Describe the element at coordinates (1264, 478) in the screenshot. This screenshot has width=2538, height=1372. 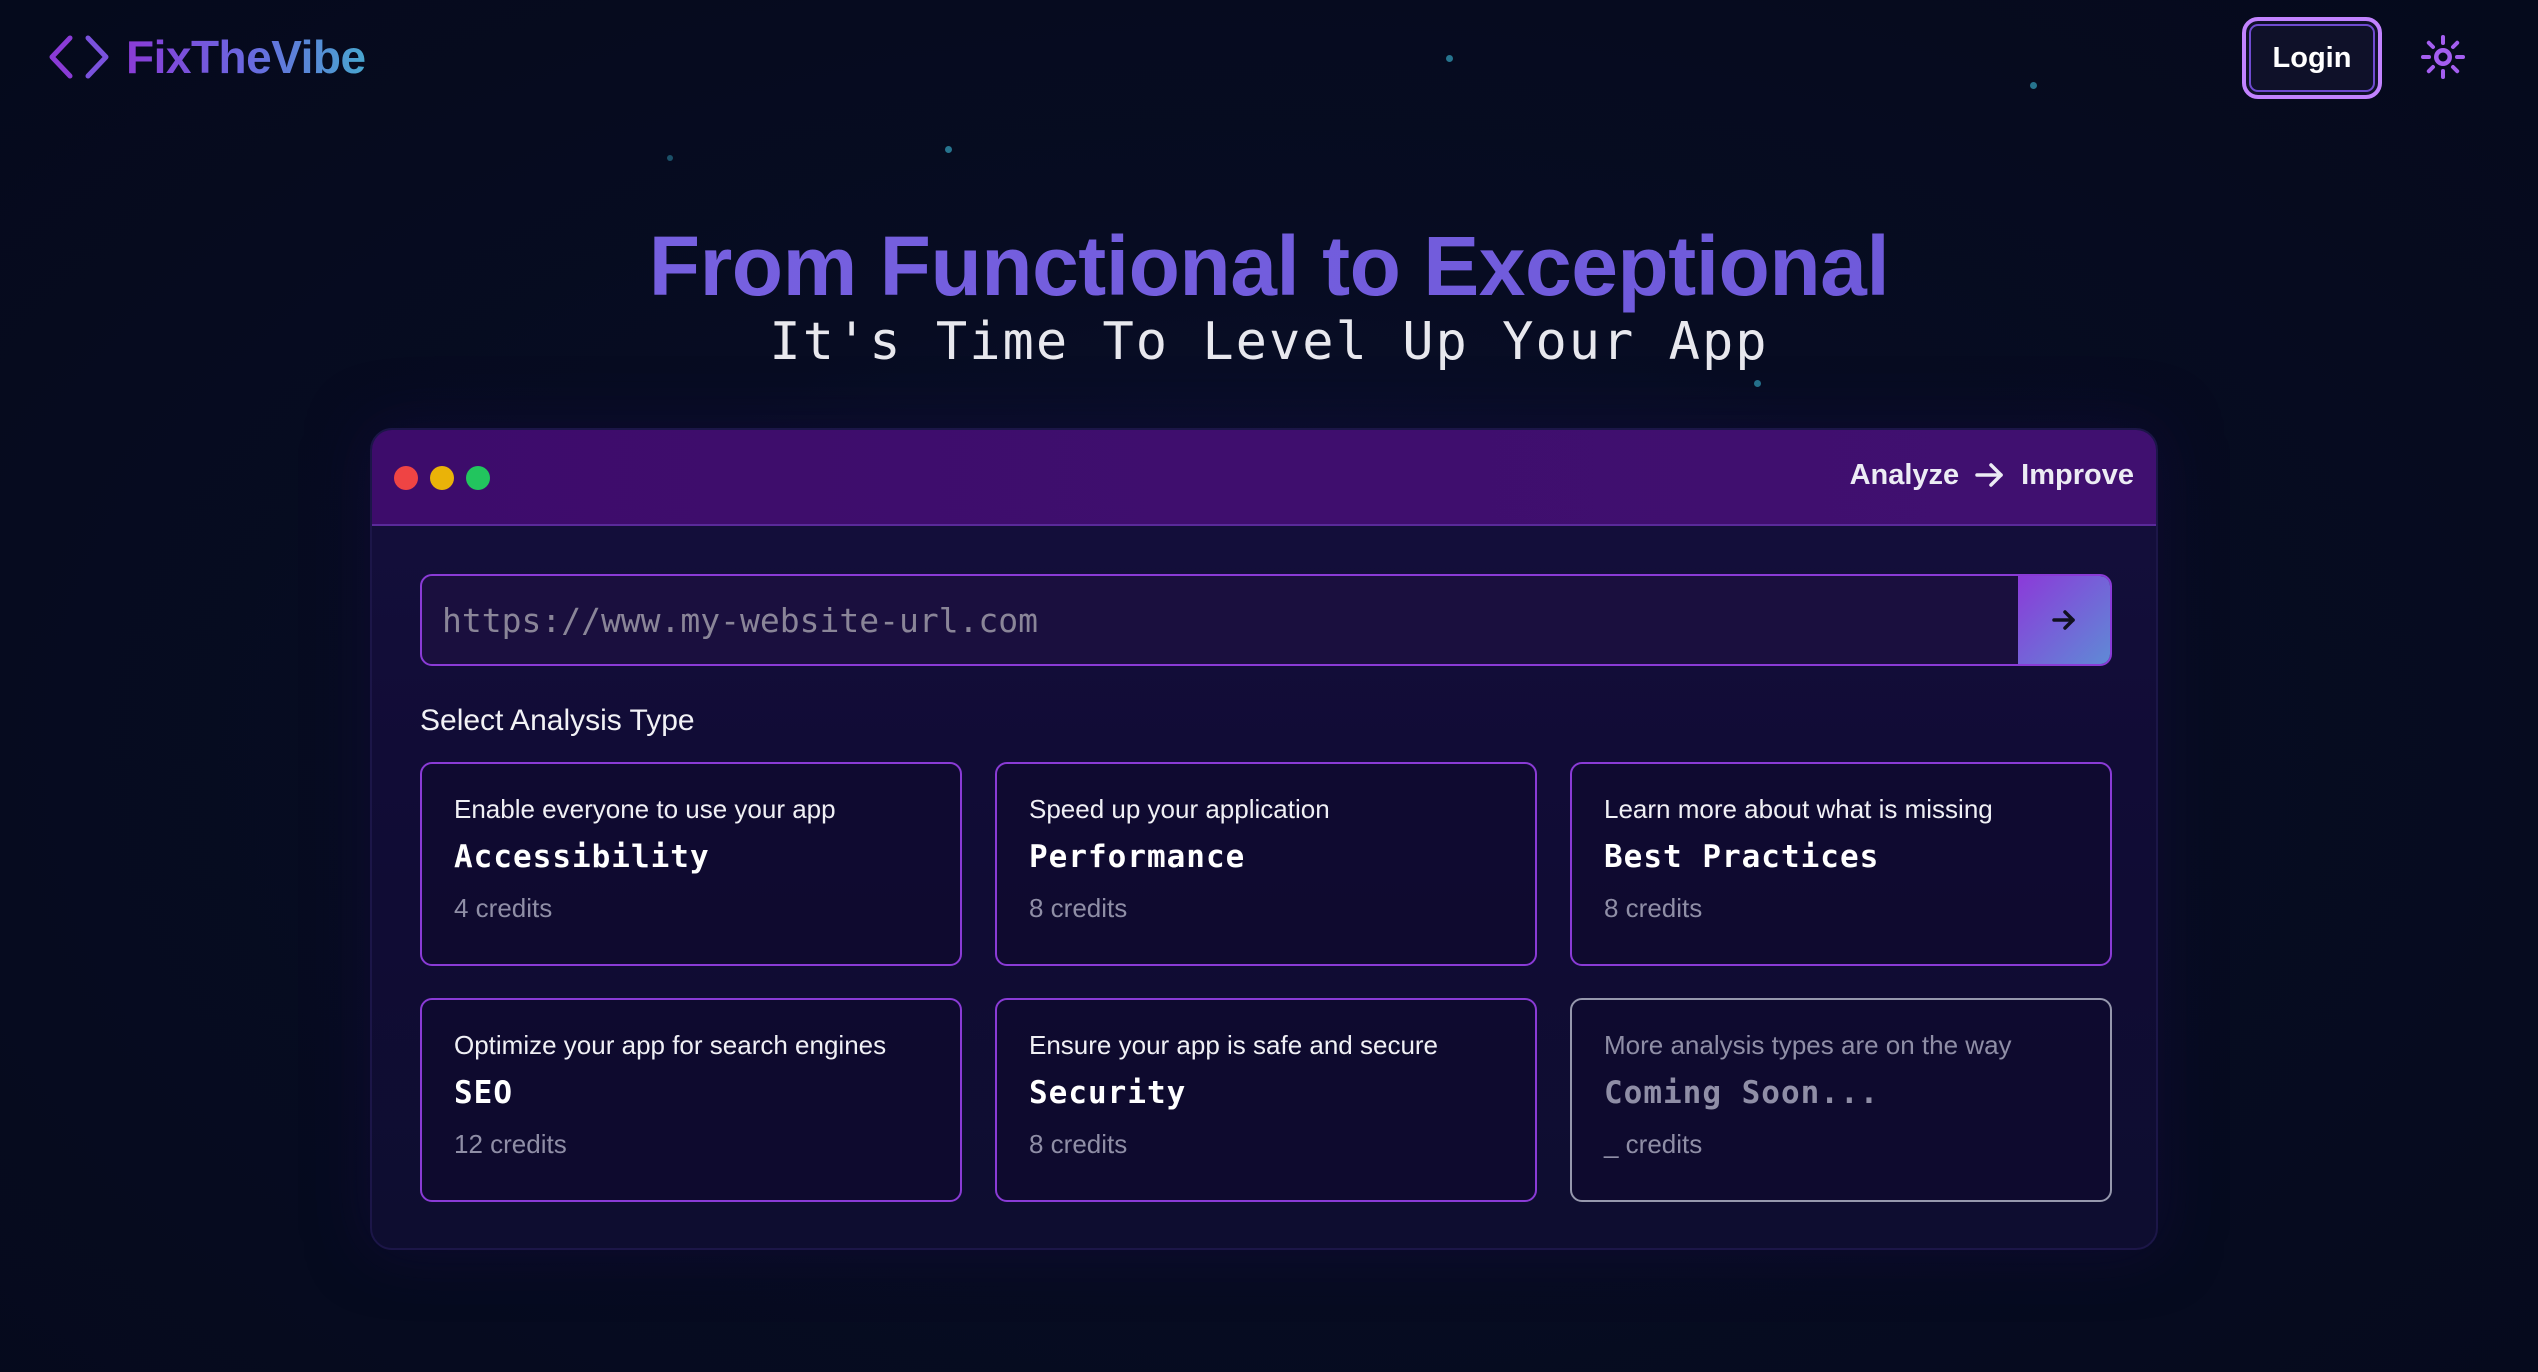
I see `window-titlebar: Analyze Improve` at that location.